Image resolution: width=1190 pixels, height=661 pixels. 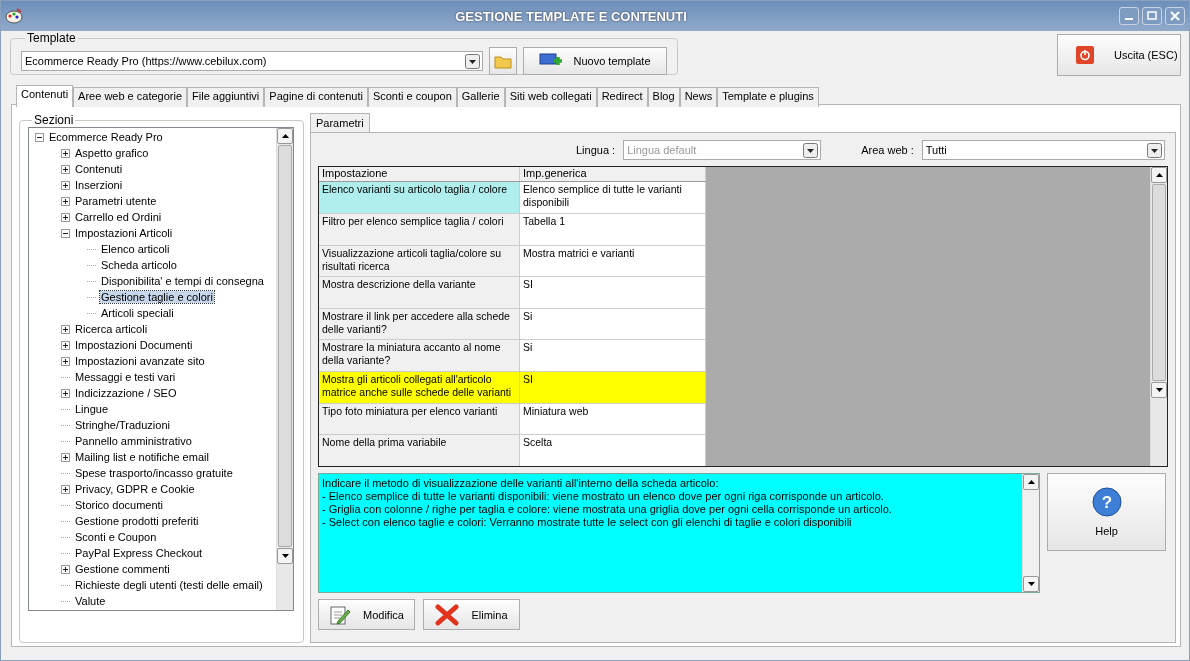 What do you see at coordinates (226, 97) in the screenshot?
I see `tab: File aggiuntivi` at bounding box center [226, 97].